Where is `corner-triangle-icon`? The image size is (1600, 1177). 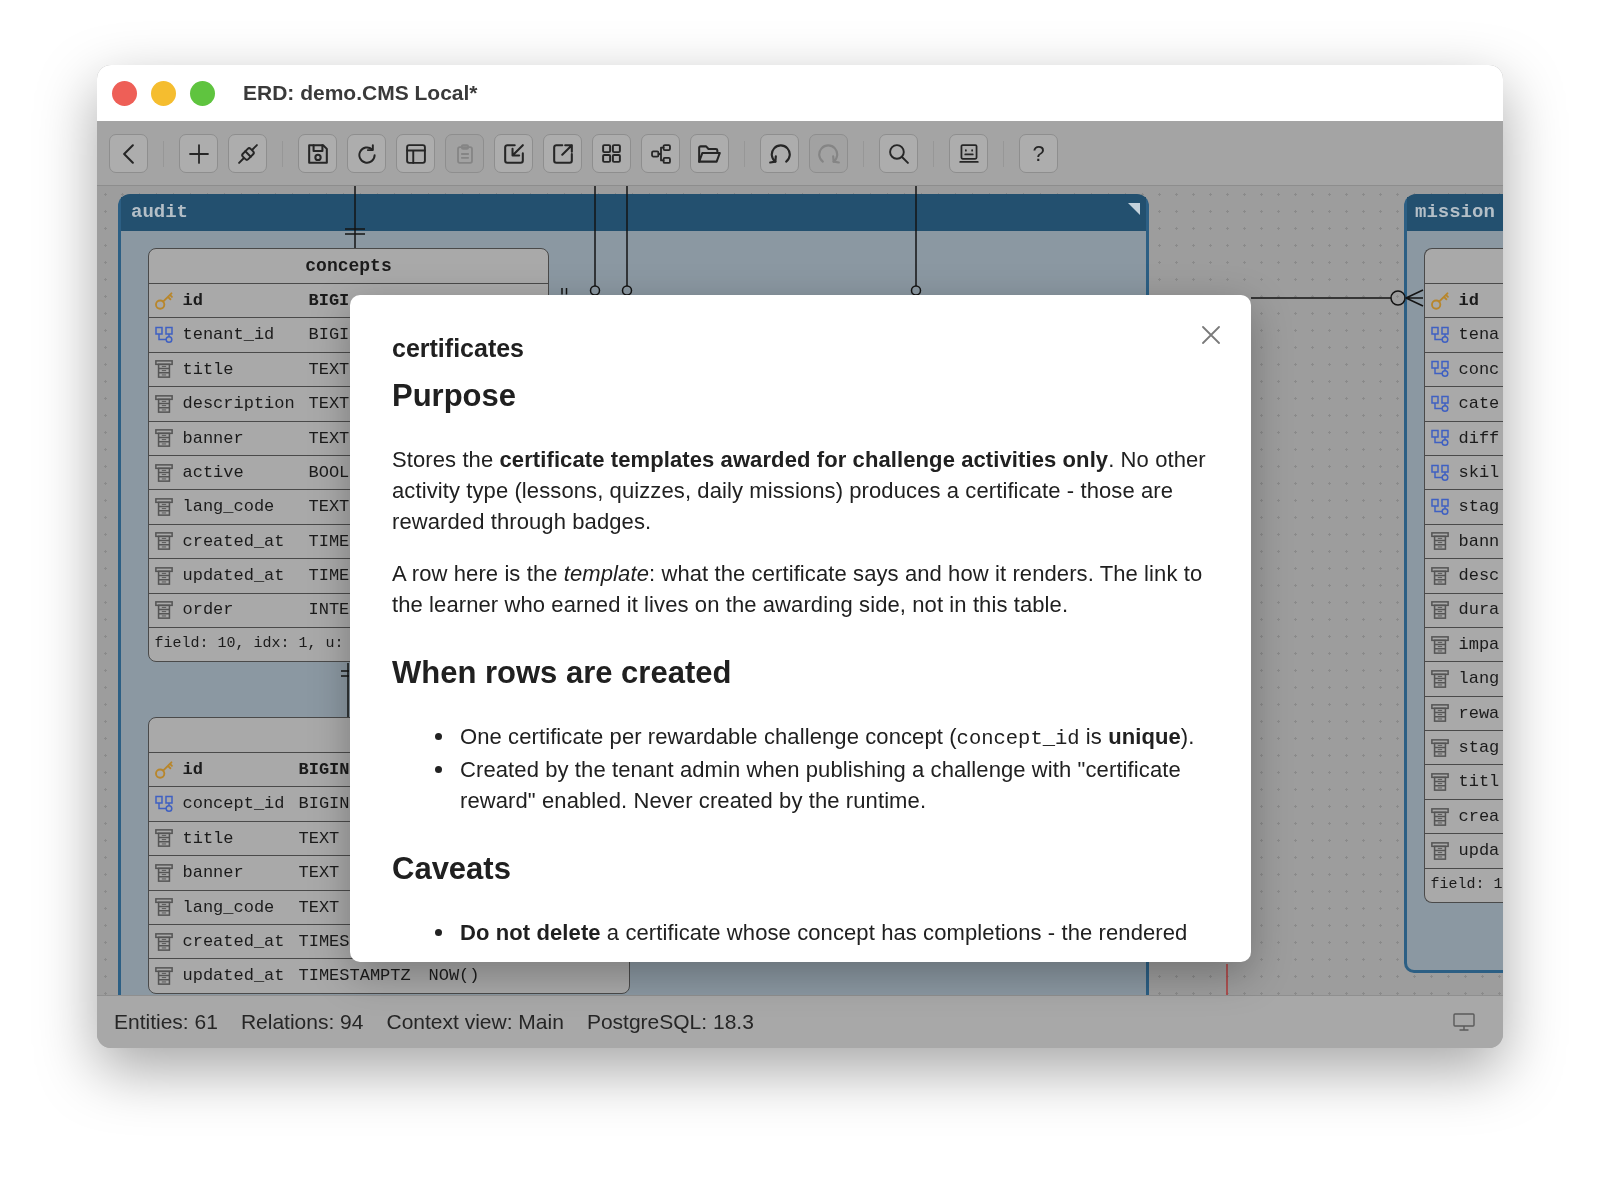
corner-triangle-icon is located at coordinates (1134, 209).